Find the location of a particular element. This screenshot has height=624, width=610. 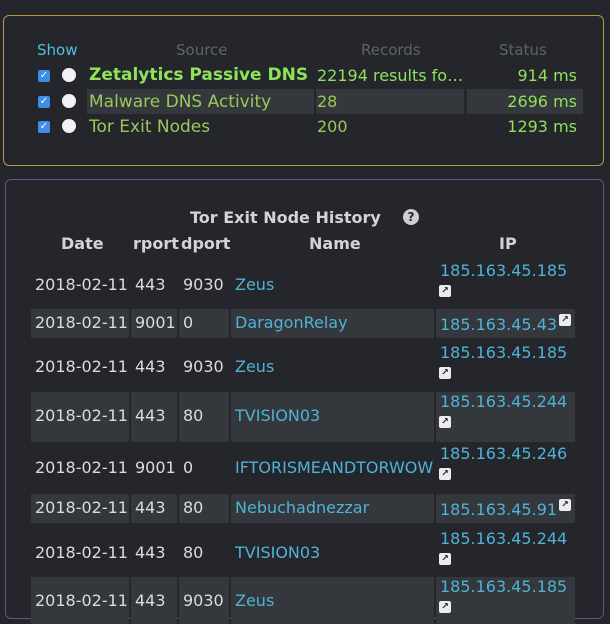

cell-name: IFTORISMEANDTORWOWn is located at coordinates (334, 467).